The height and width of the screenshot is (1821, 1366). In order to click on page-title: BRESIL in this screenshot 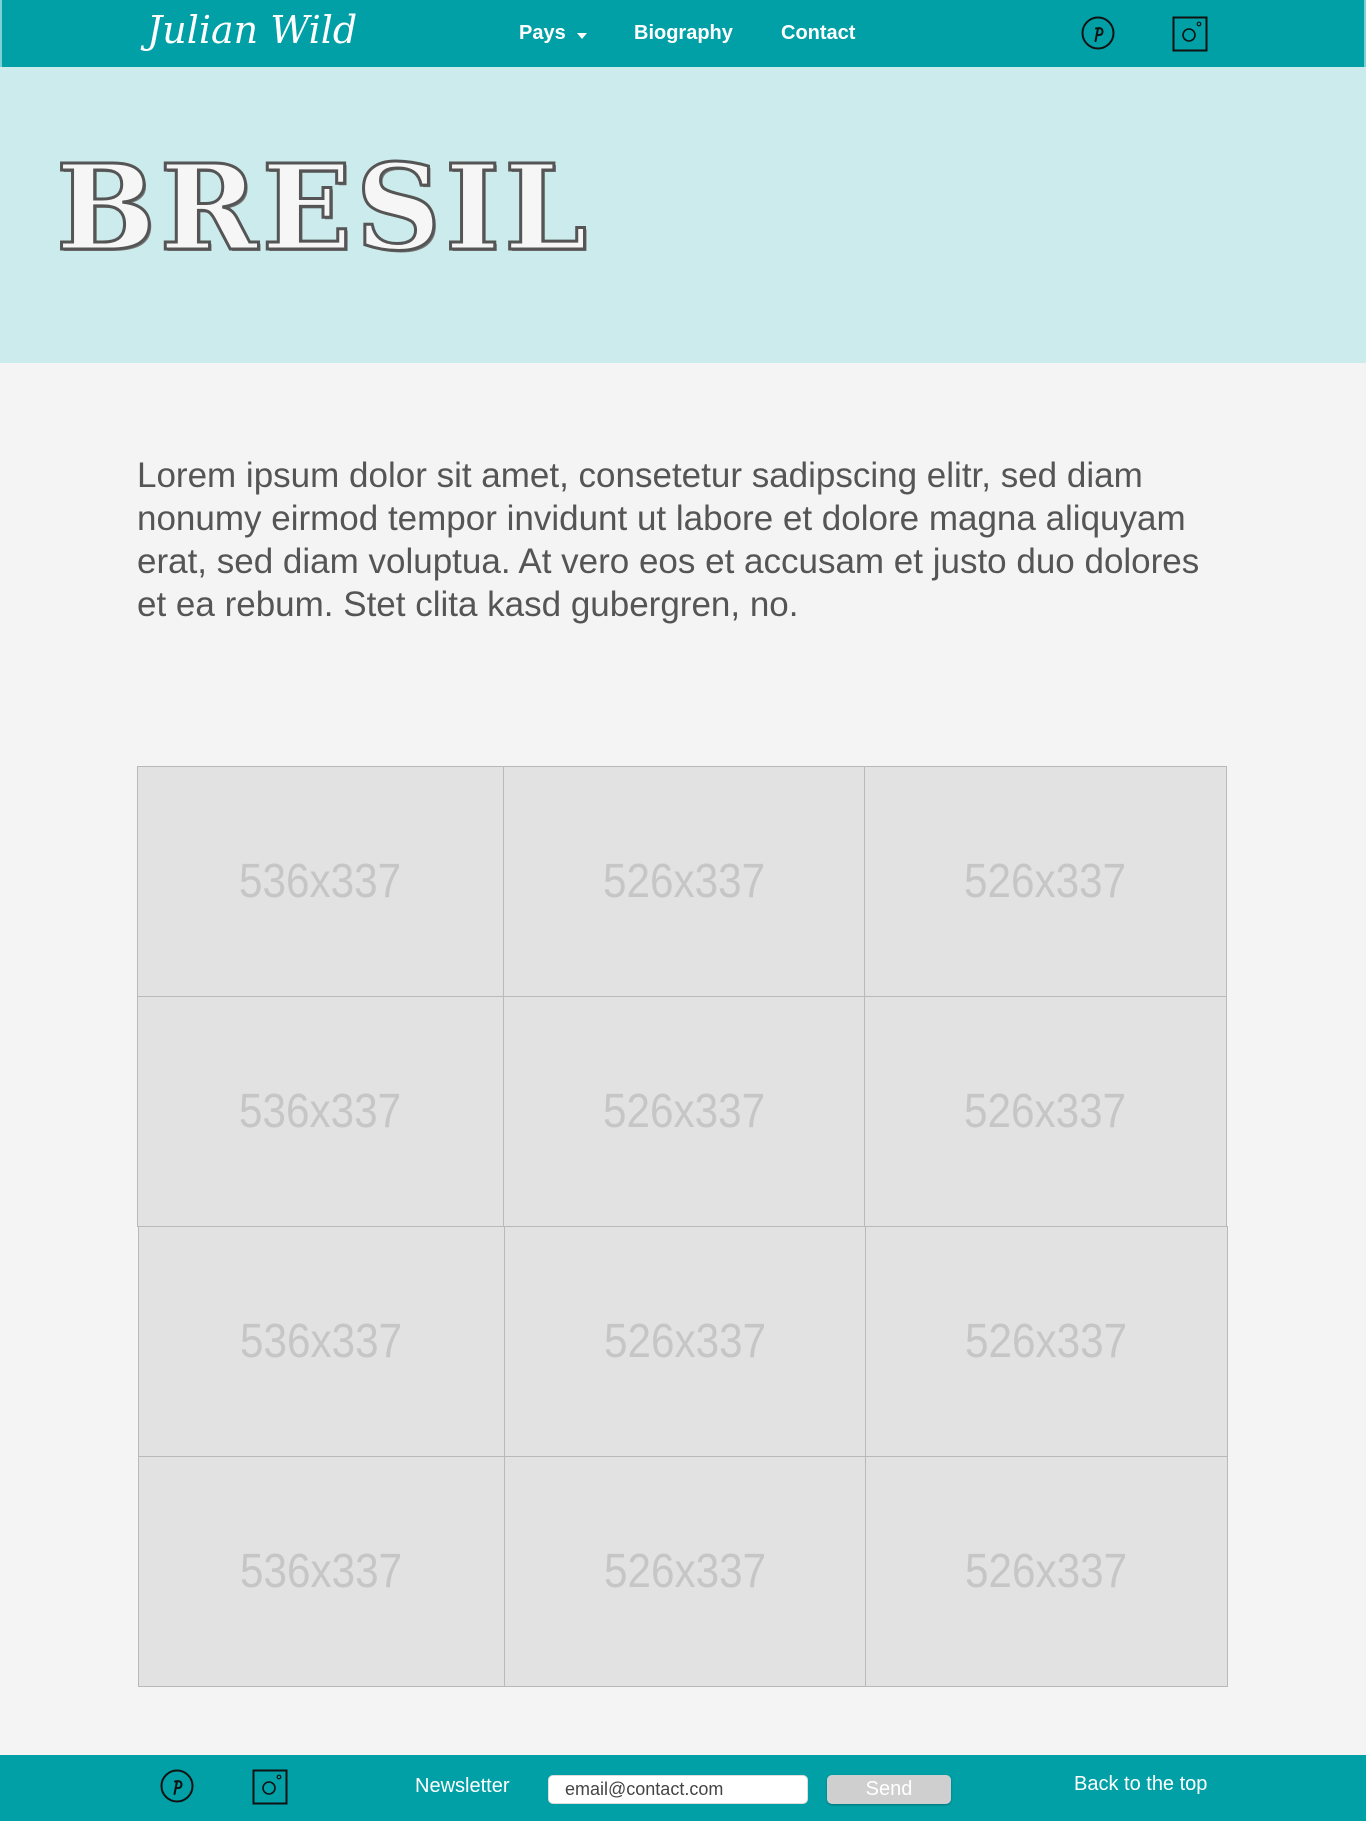, I will do `click(323, 207)`.